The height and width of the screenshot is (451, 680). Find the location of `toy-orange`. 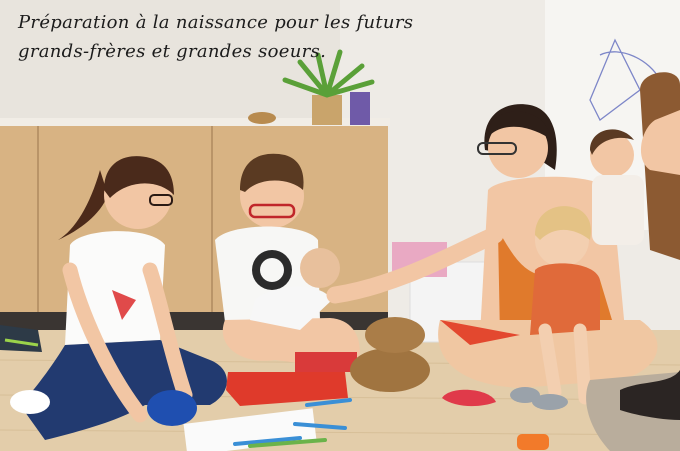

toy-orange is located at coordinates (533, 442).